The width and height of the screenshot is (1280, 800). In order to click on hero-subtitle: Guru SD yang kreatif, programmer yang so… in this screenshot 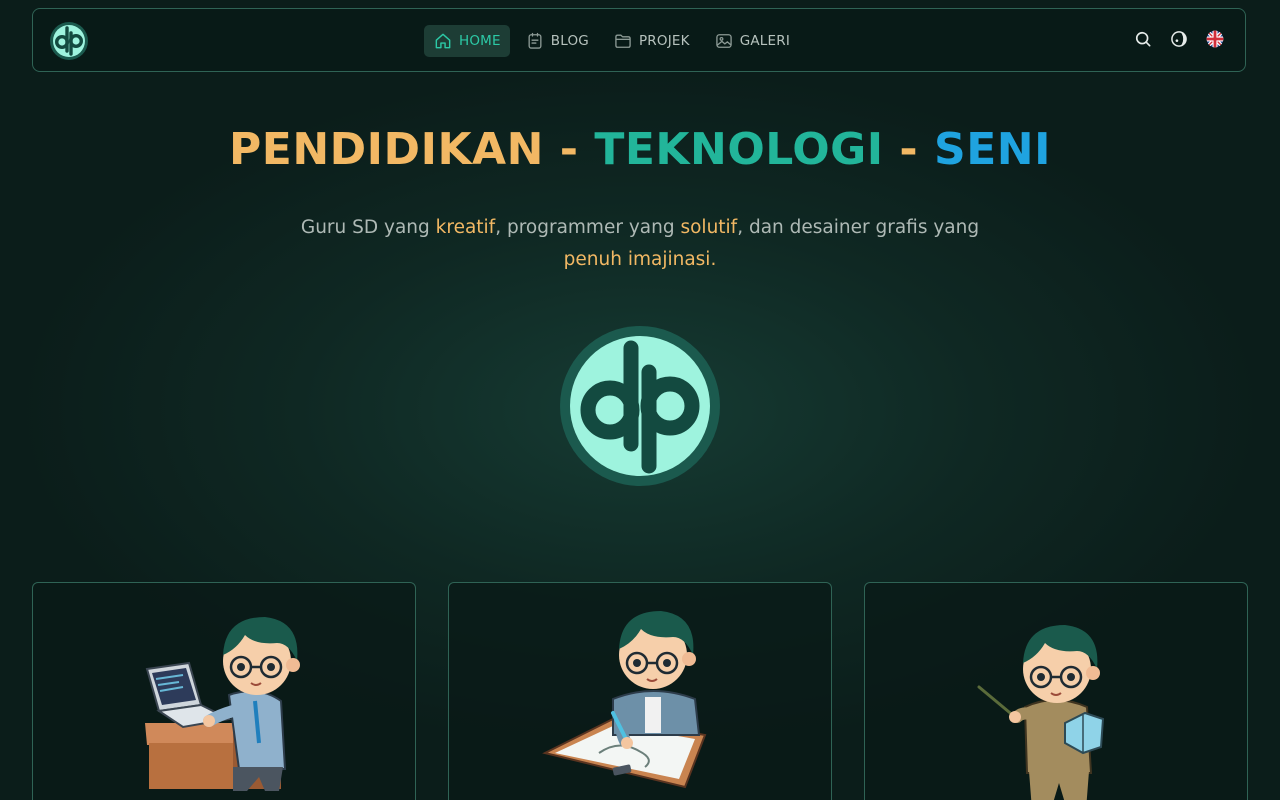, I will do `click(640, 244)`.